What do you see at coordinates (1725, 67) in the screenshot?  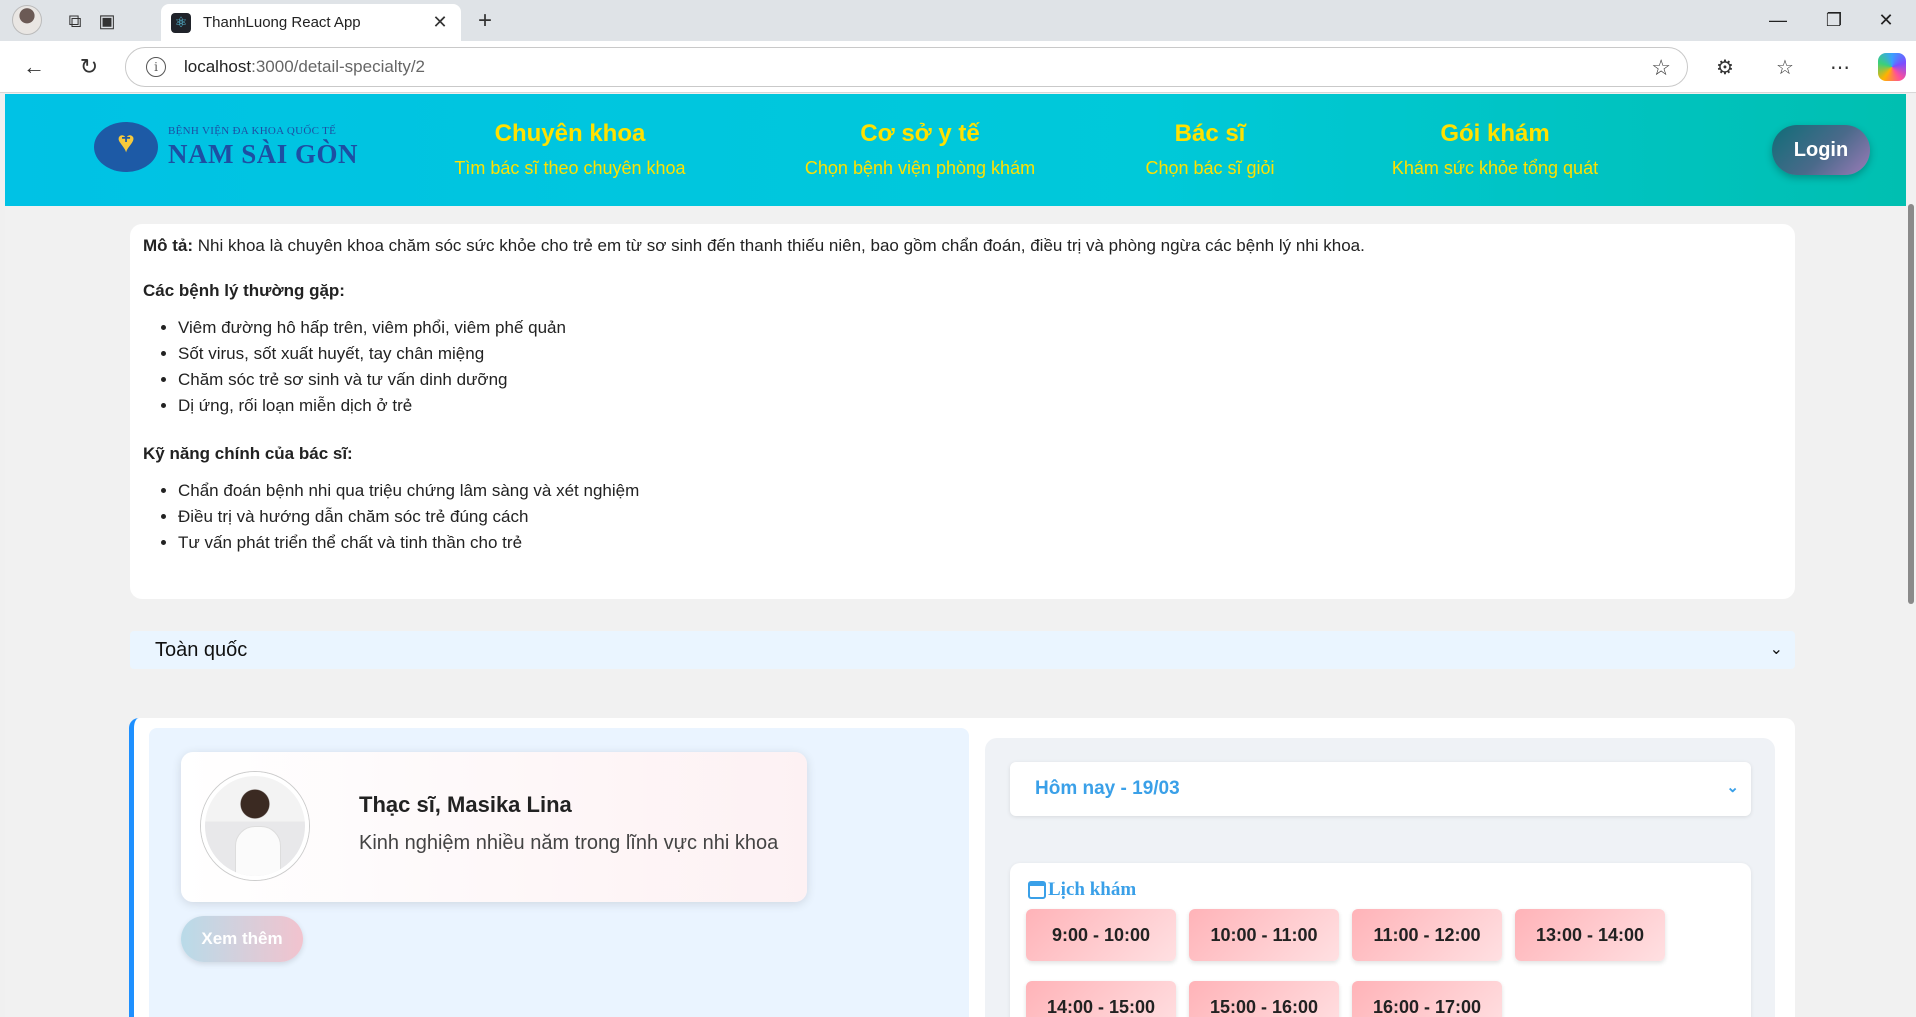 I see `extensions-icon: ⚙` at bounding box center [1725, 67].